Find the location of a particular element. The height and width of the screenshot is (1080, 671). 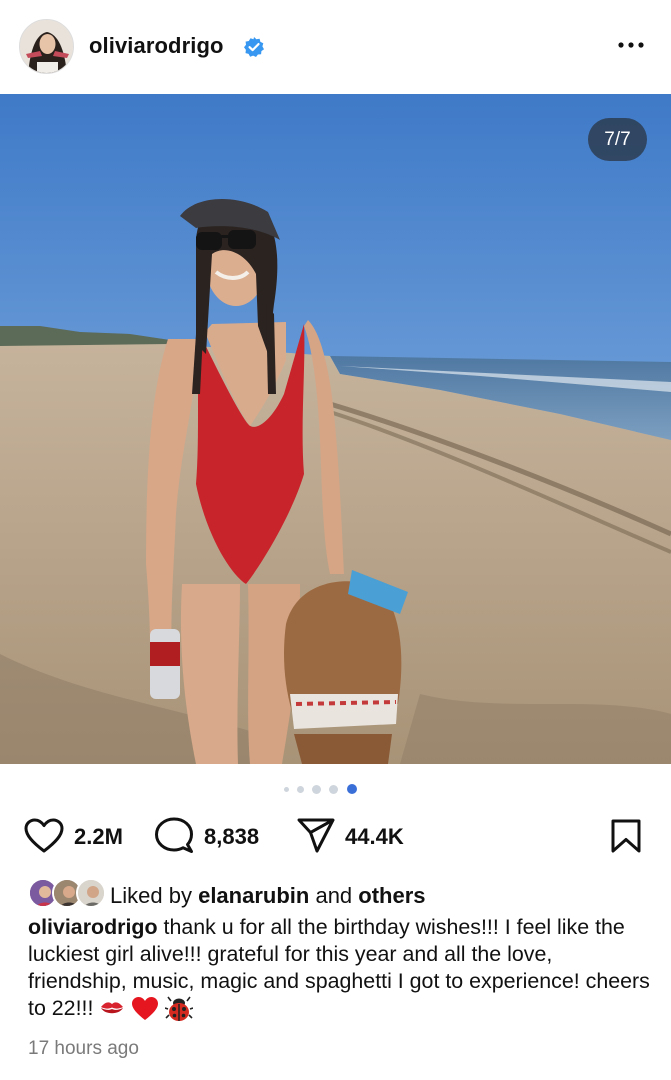

more-options-icon is located at coordinates (631, 45).